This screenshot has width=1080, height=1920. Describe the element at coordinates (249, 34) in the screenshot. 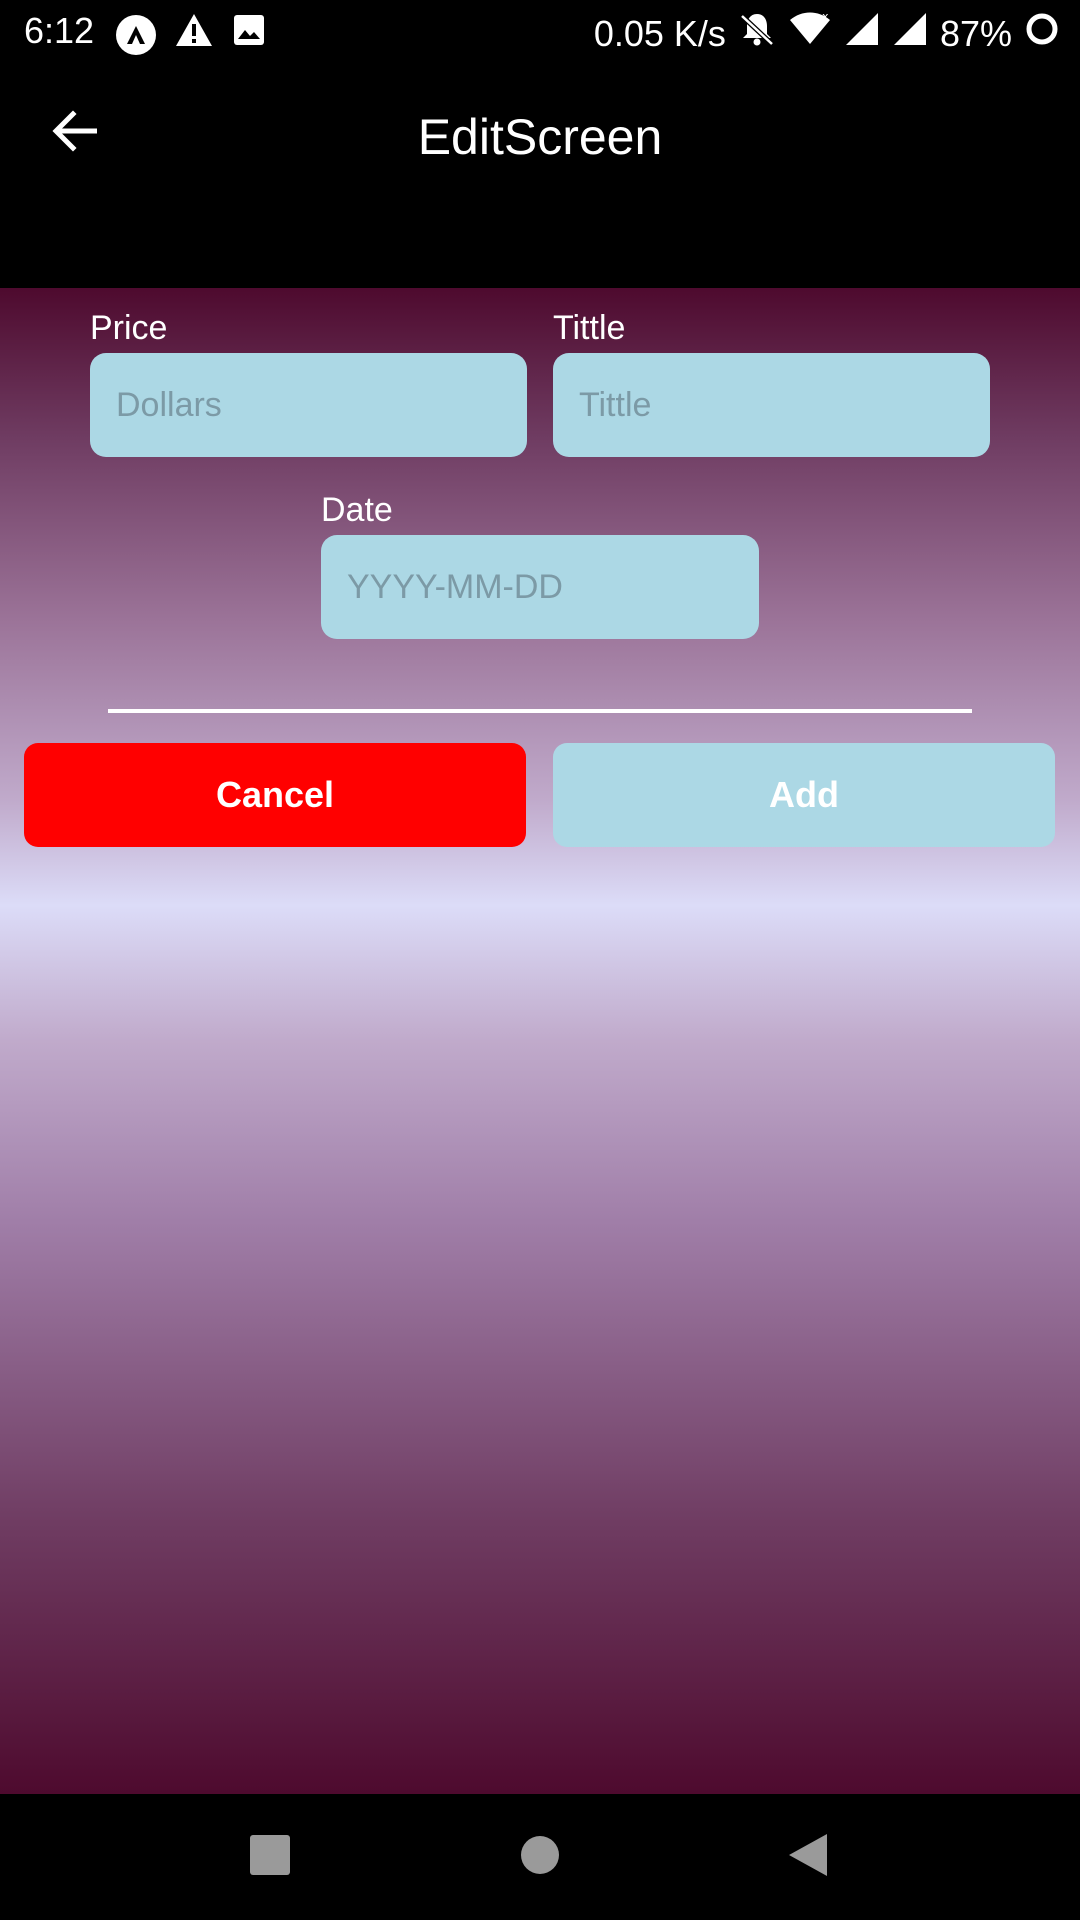

I see `image-icon` at that location.